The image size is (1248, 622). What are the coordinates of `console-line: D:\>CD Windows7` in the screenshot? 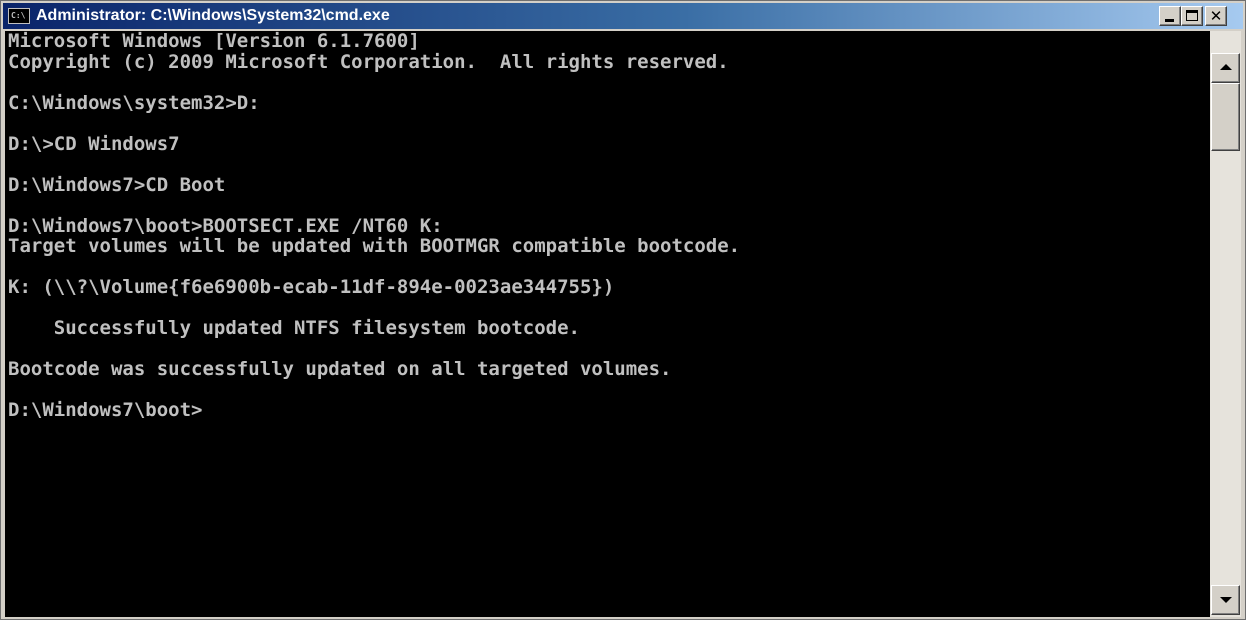 It's located at (94, 143).